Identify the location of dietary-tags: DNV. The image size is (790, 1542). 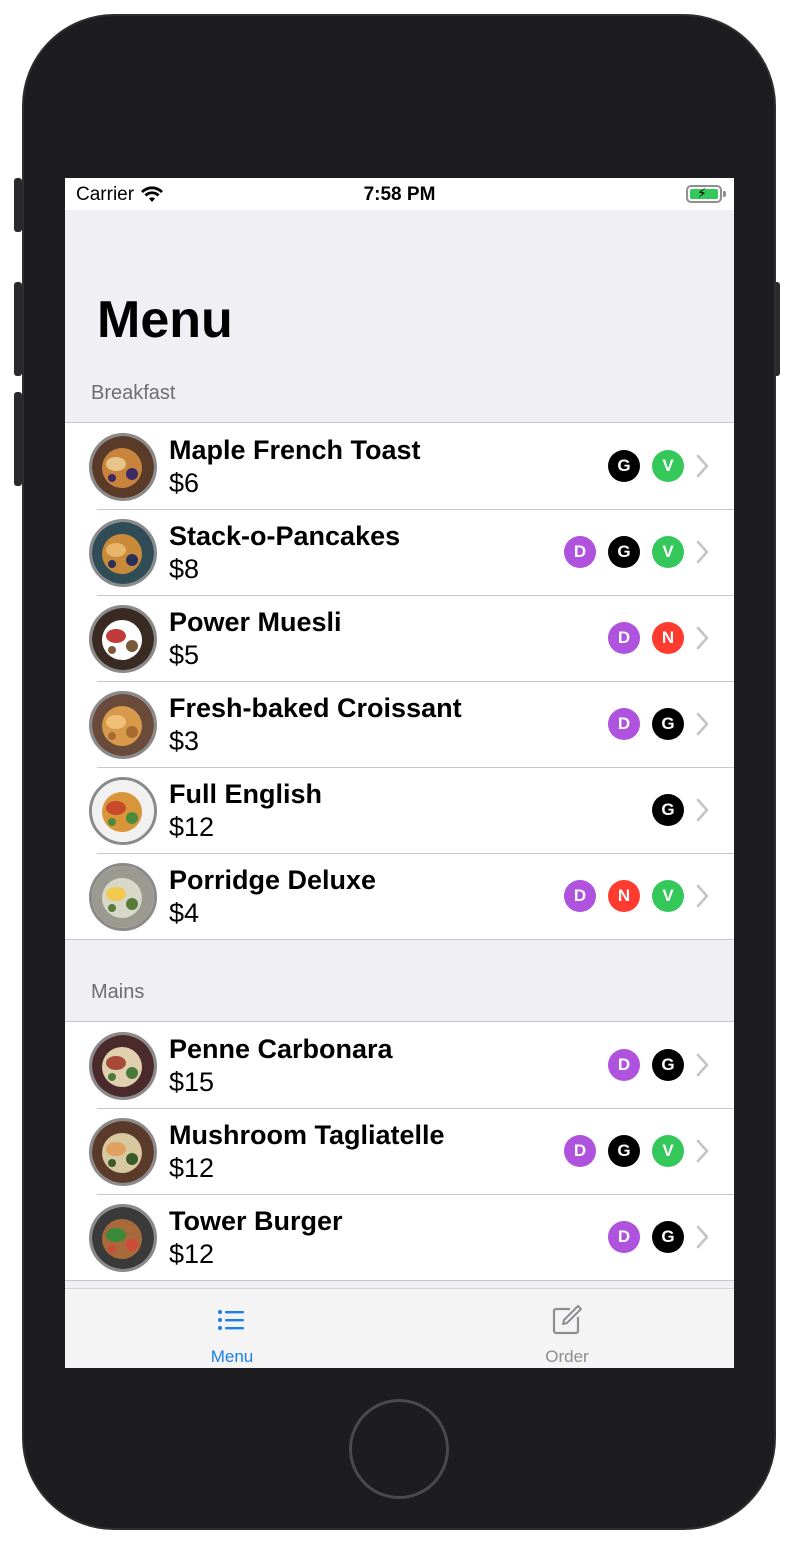
(624, 896).